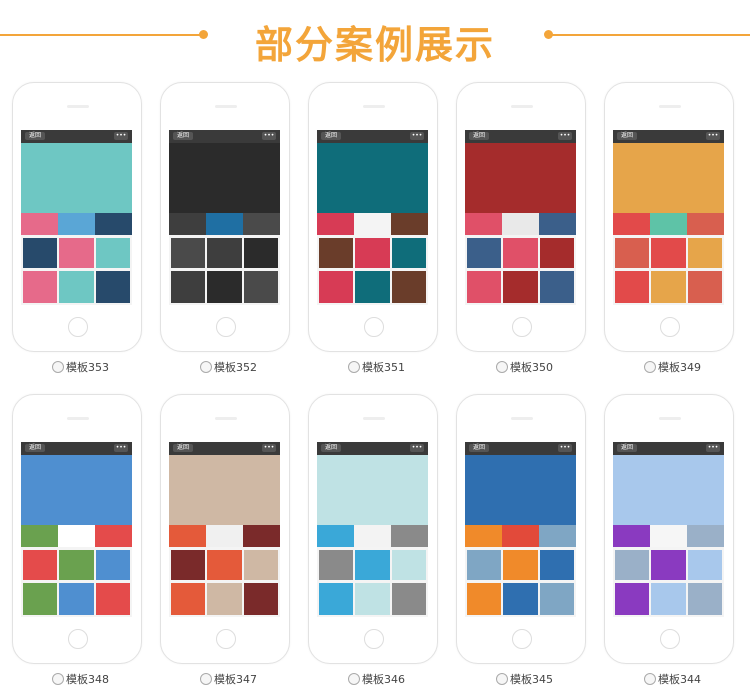 This screenshot has height=694, width=750. I want to click on template-card: 返回 ••• 模板348, so click(84, 544).